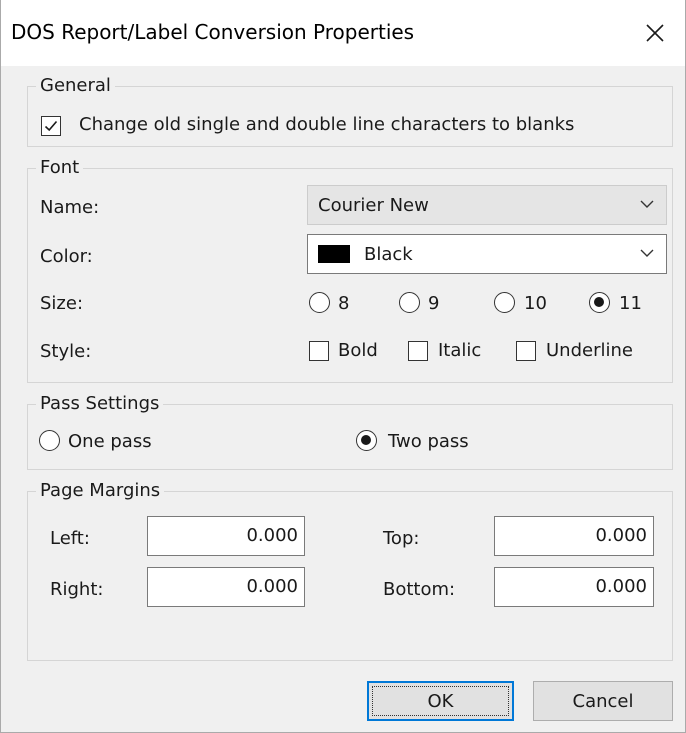 The image size is (686, 733). I want to click on size-10-label: 10, so click(535, 303).